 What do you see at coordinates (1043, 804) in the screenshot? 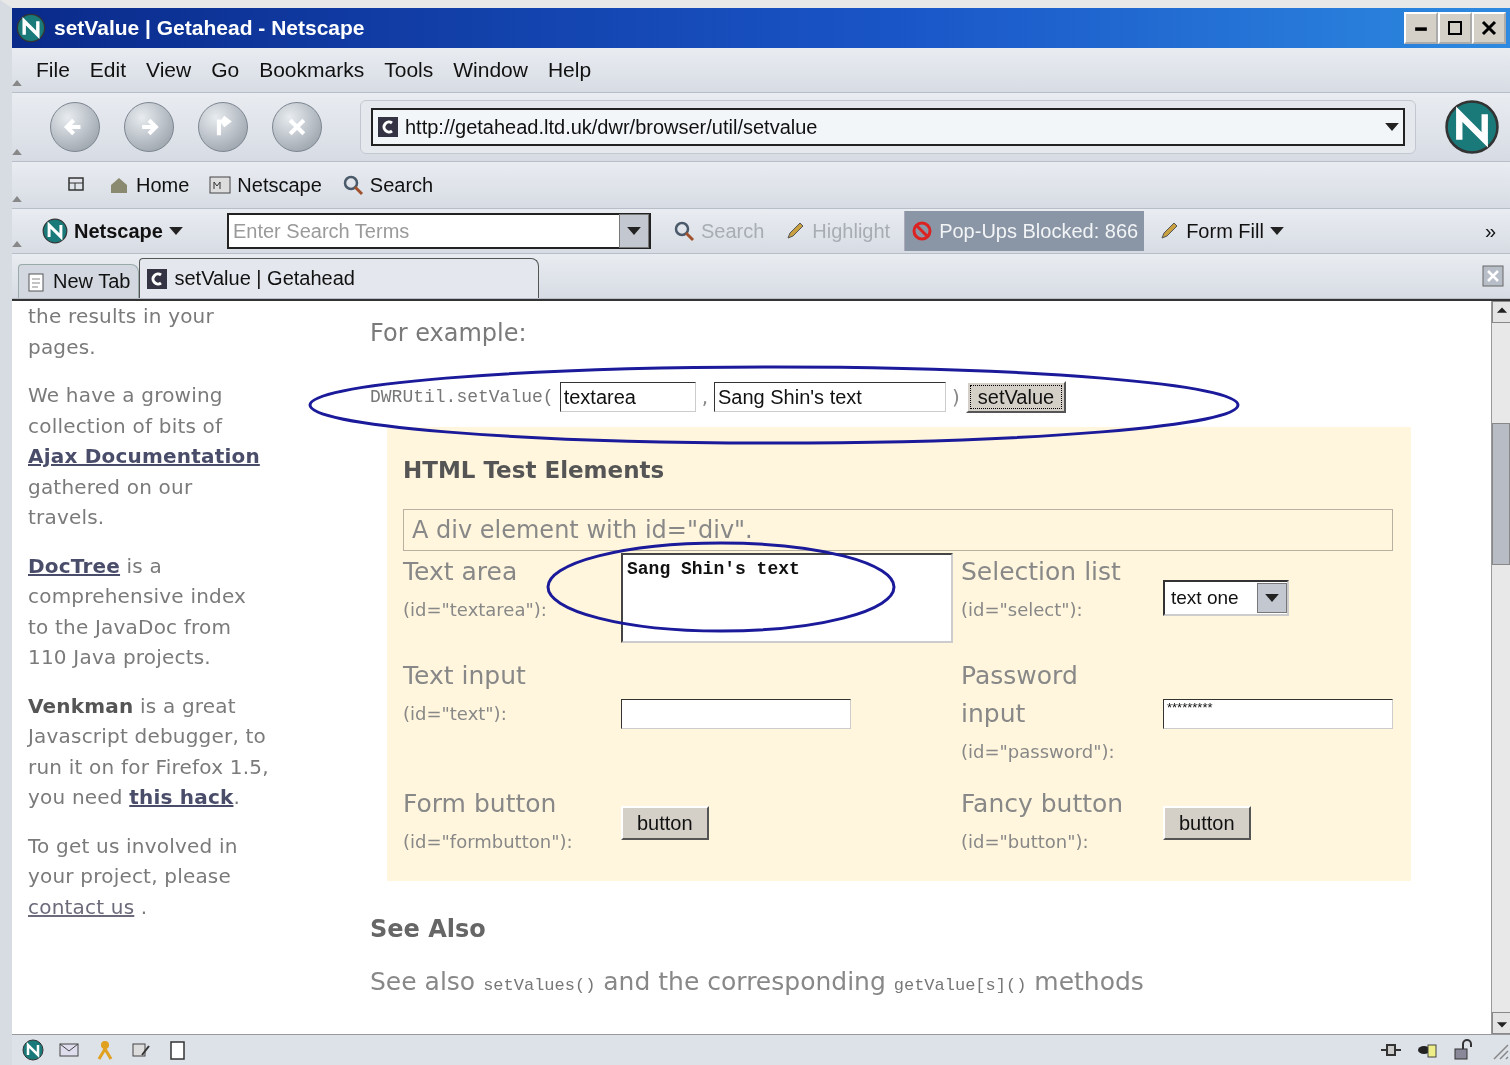
I see `field-label: Fancy button` at bounding box center [1043, 804].